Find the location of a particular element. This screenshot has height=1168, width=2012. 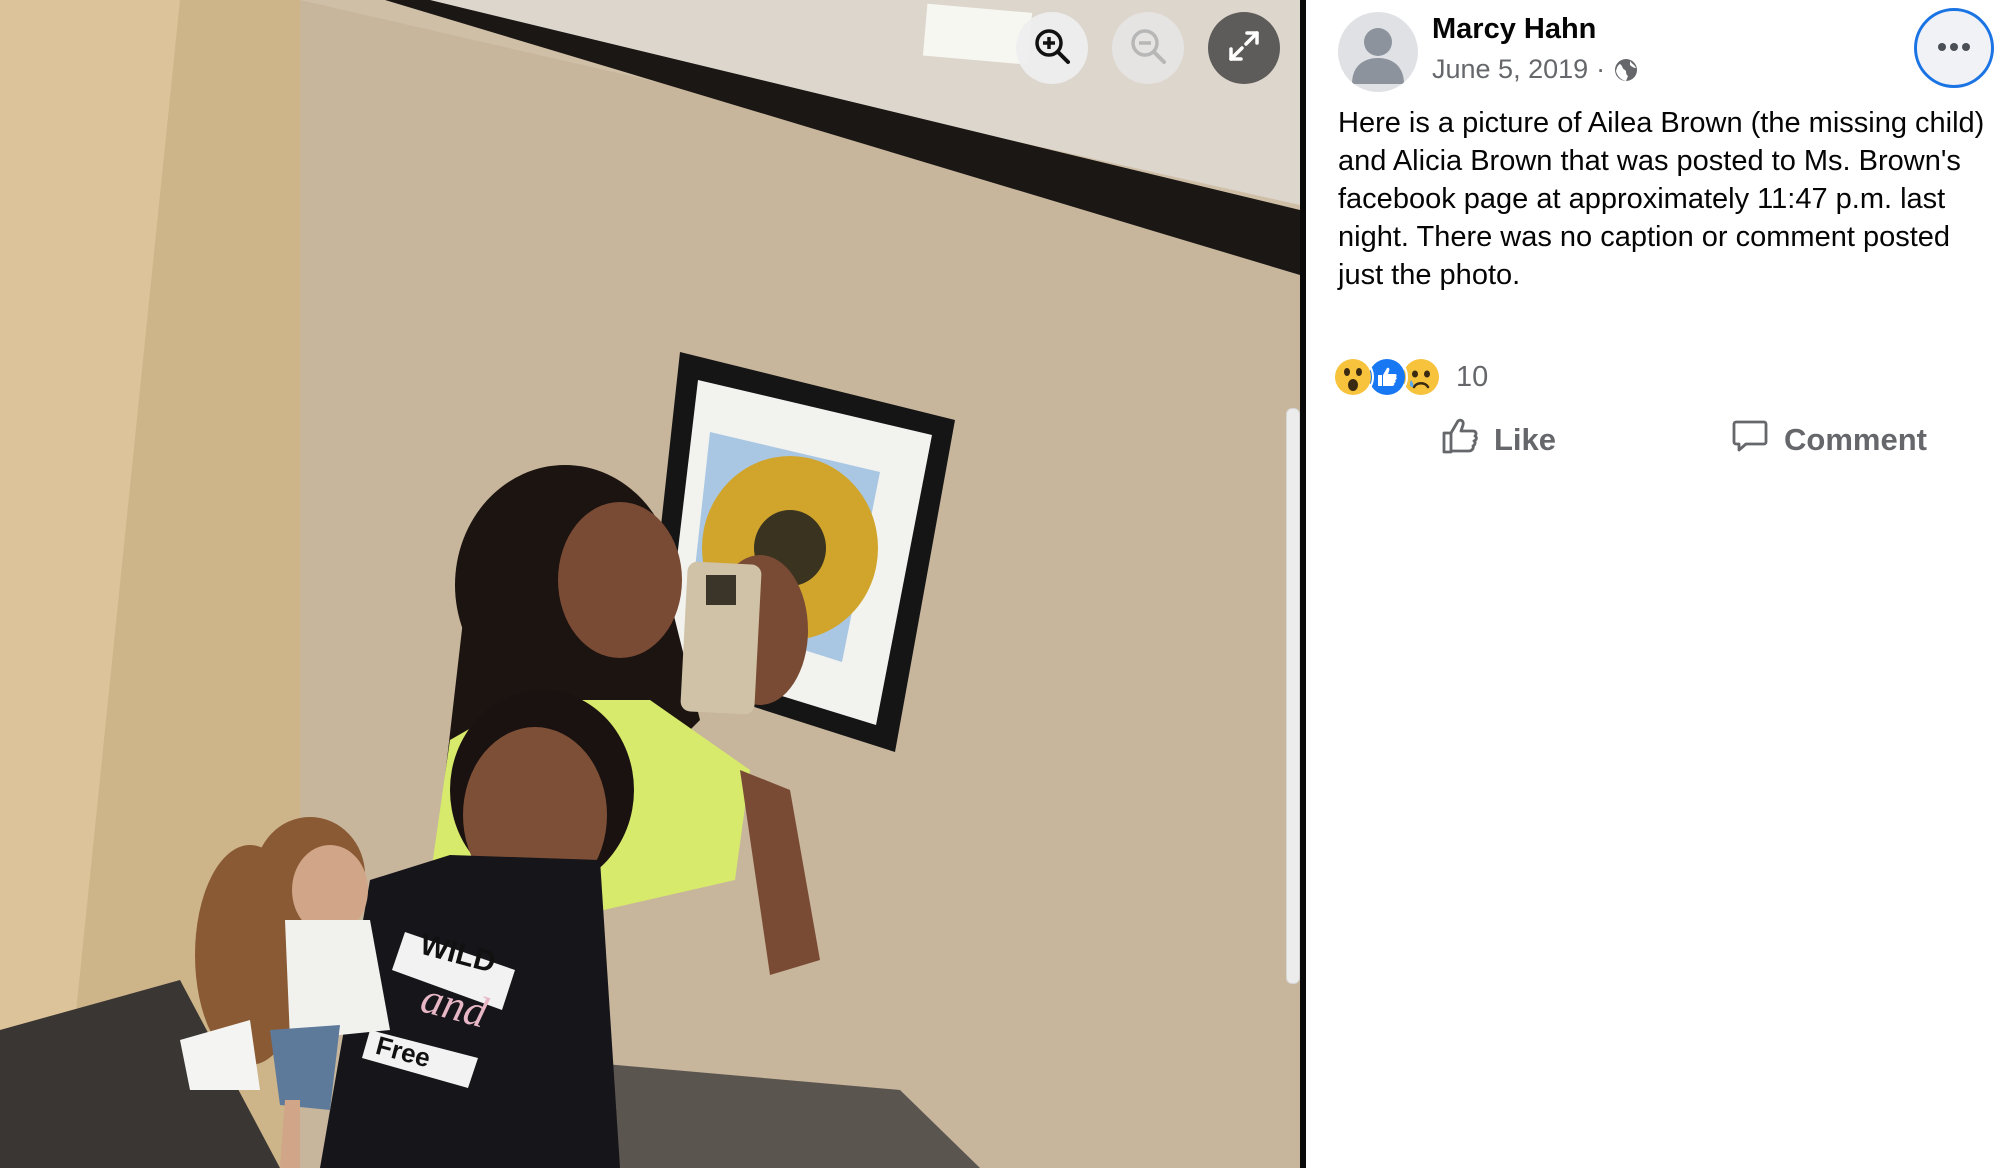

more-options-icon is located at coordinates (1954, 48).